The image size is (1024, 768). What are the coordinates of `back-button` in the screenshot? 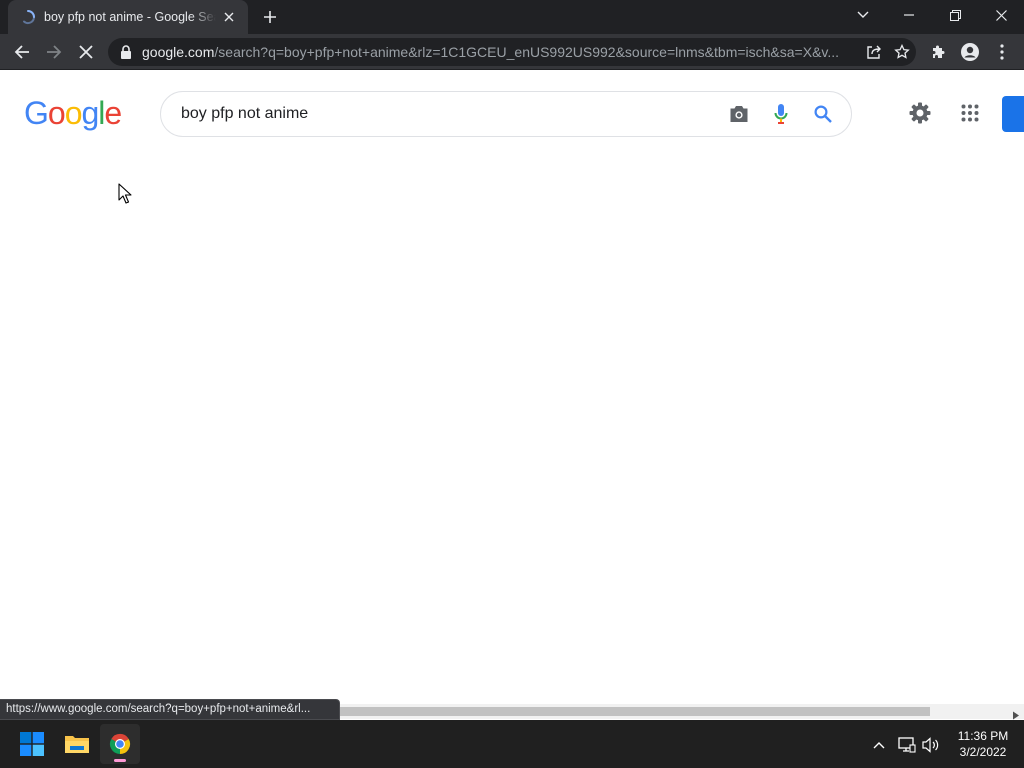 It's located at (22, 52).